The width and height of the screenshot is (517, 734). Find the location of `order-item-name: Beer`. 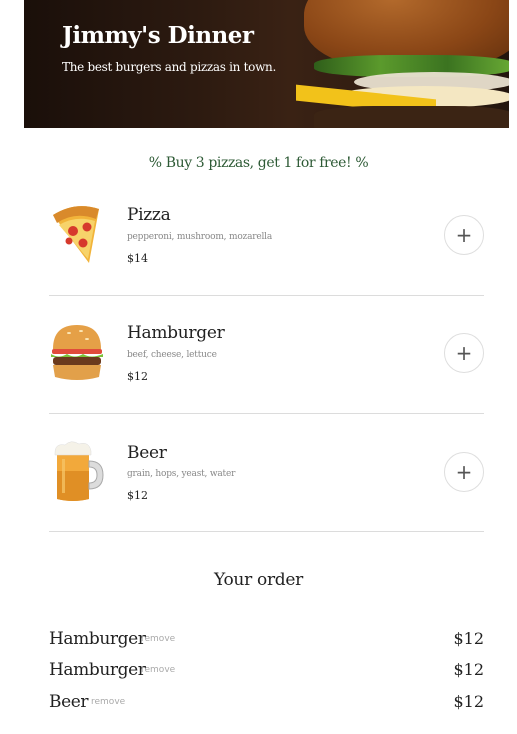

order-item-name: Beer is located at coordinates (69, 702).